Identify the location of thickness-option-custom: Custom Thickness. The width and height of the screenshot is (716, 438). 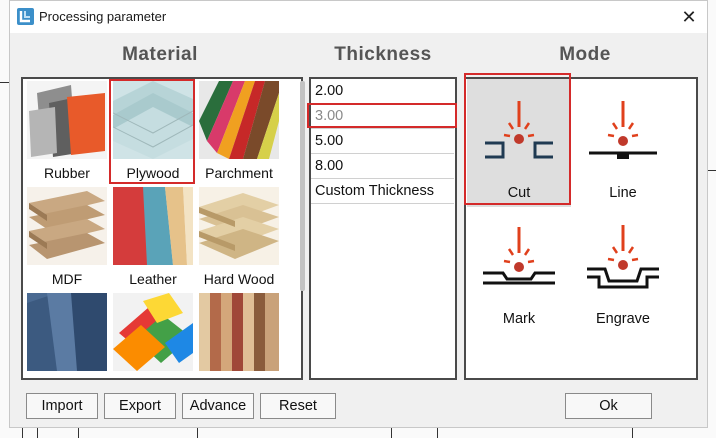
(382, 191).